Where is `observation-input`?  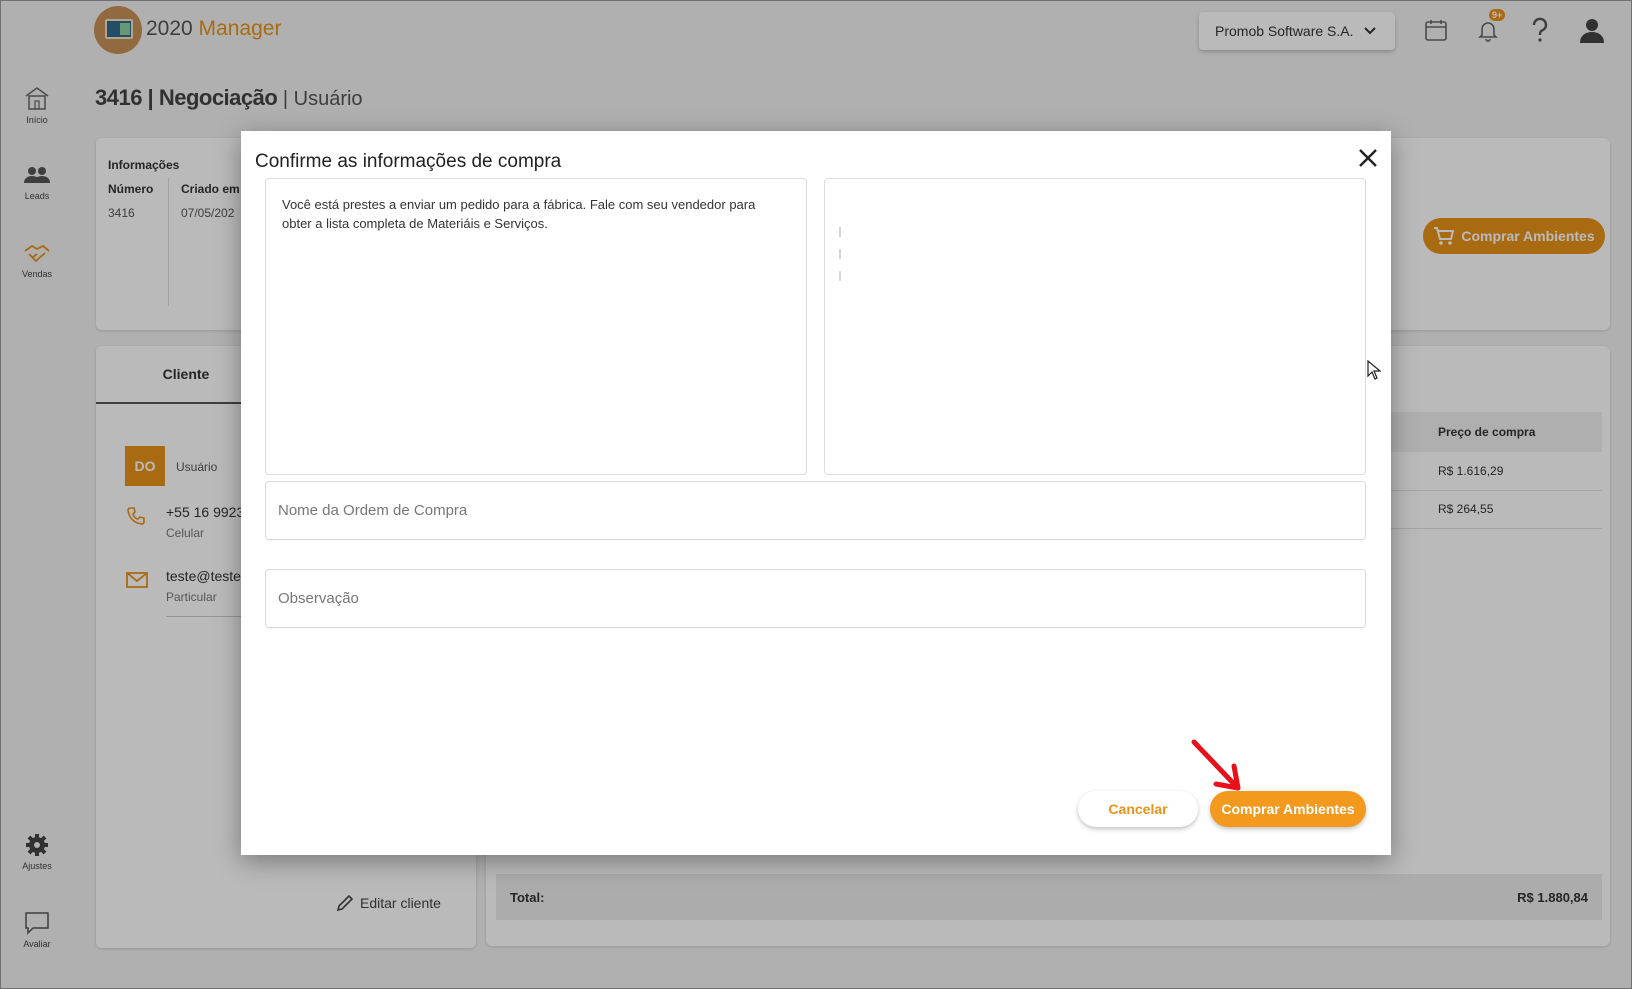 observation-input is located at coordinates (815, 598).